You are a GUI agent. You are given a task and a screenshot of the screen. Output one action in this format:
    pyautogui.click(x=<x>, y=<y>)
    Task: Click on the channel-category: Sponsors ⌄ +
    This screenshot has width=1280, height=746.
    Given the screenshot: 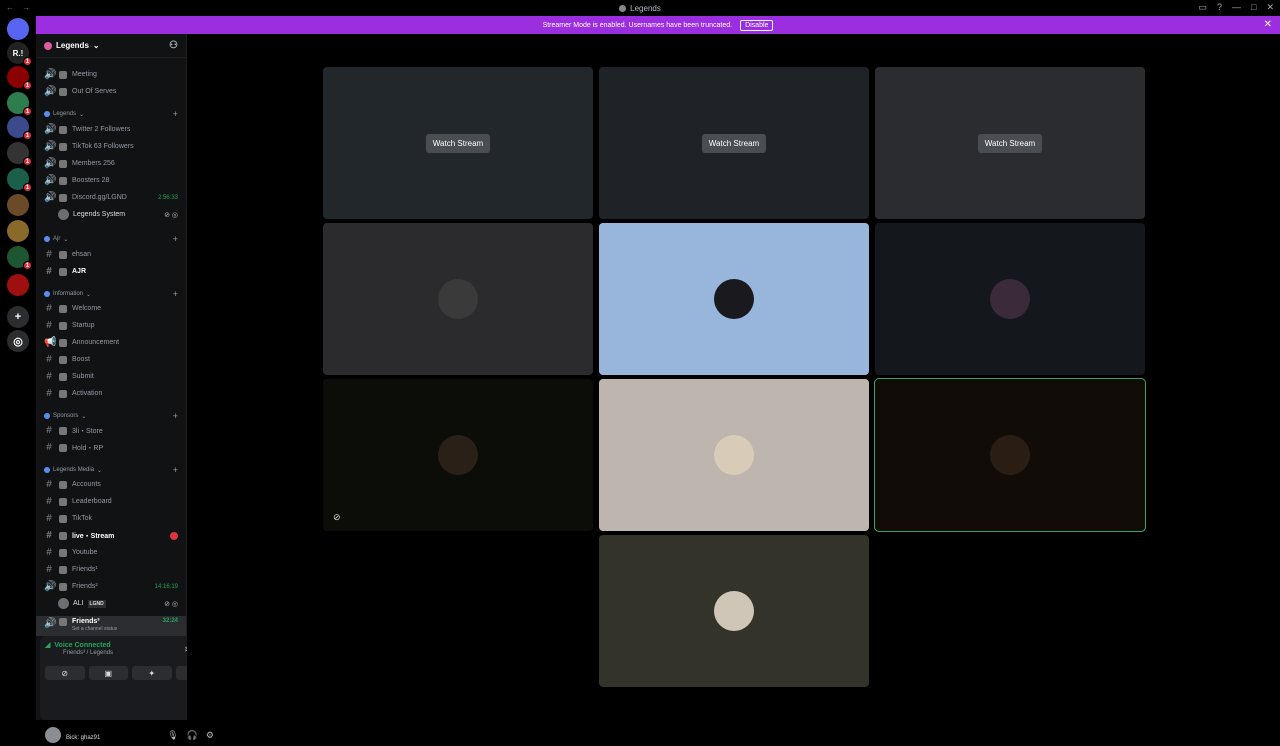 What is the action you would take?
    pyautogui.click(x=111, y=416)
    